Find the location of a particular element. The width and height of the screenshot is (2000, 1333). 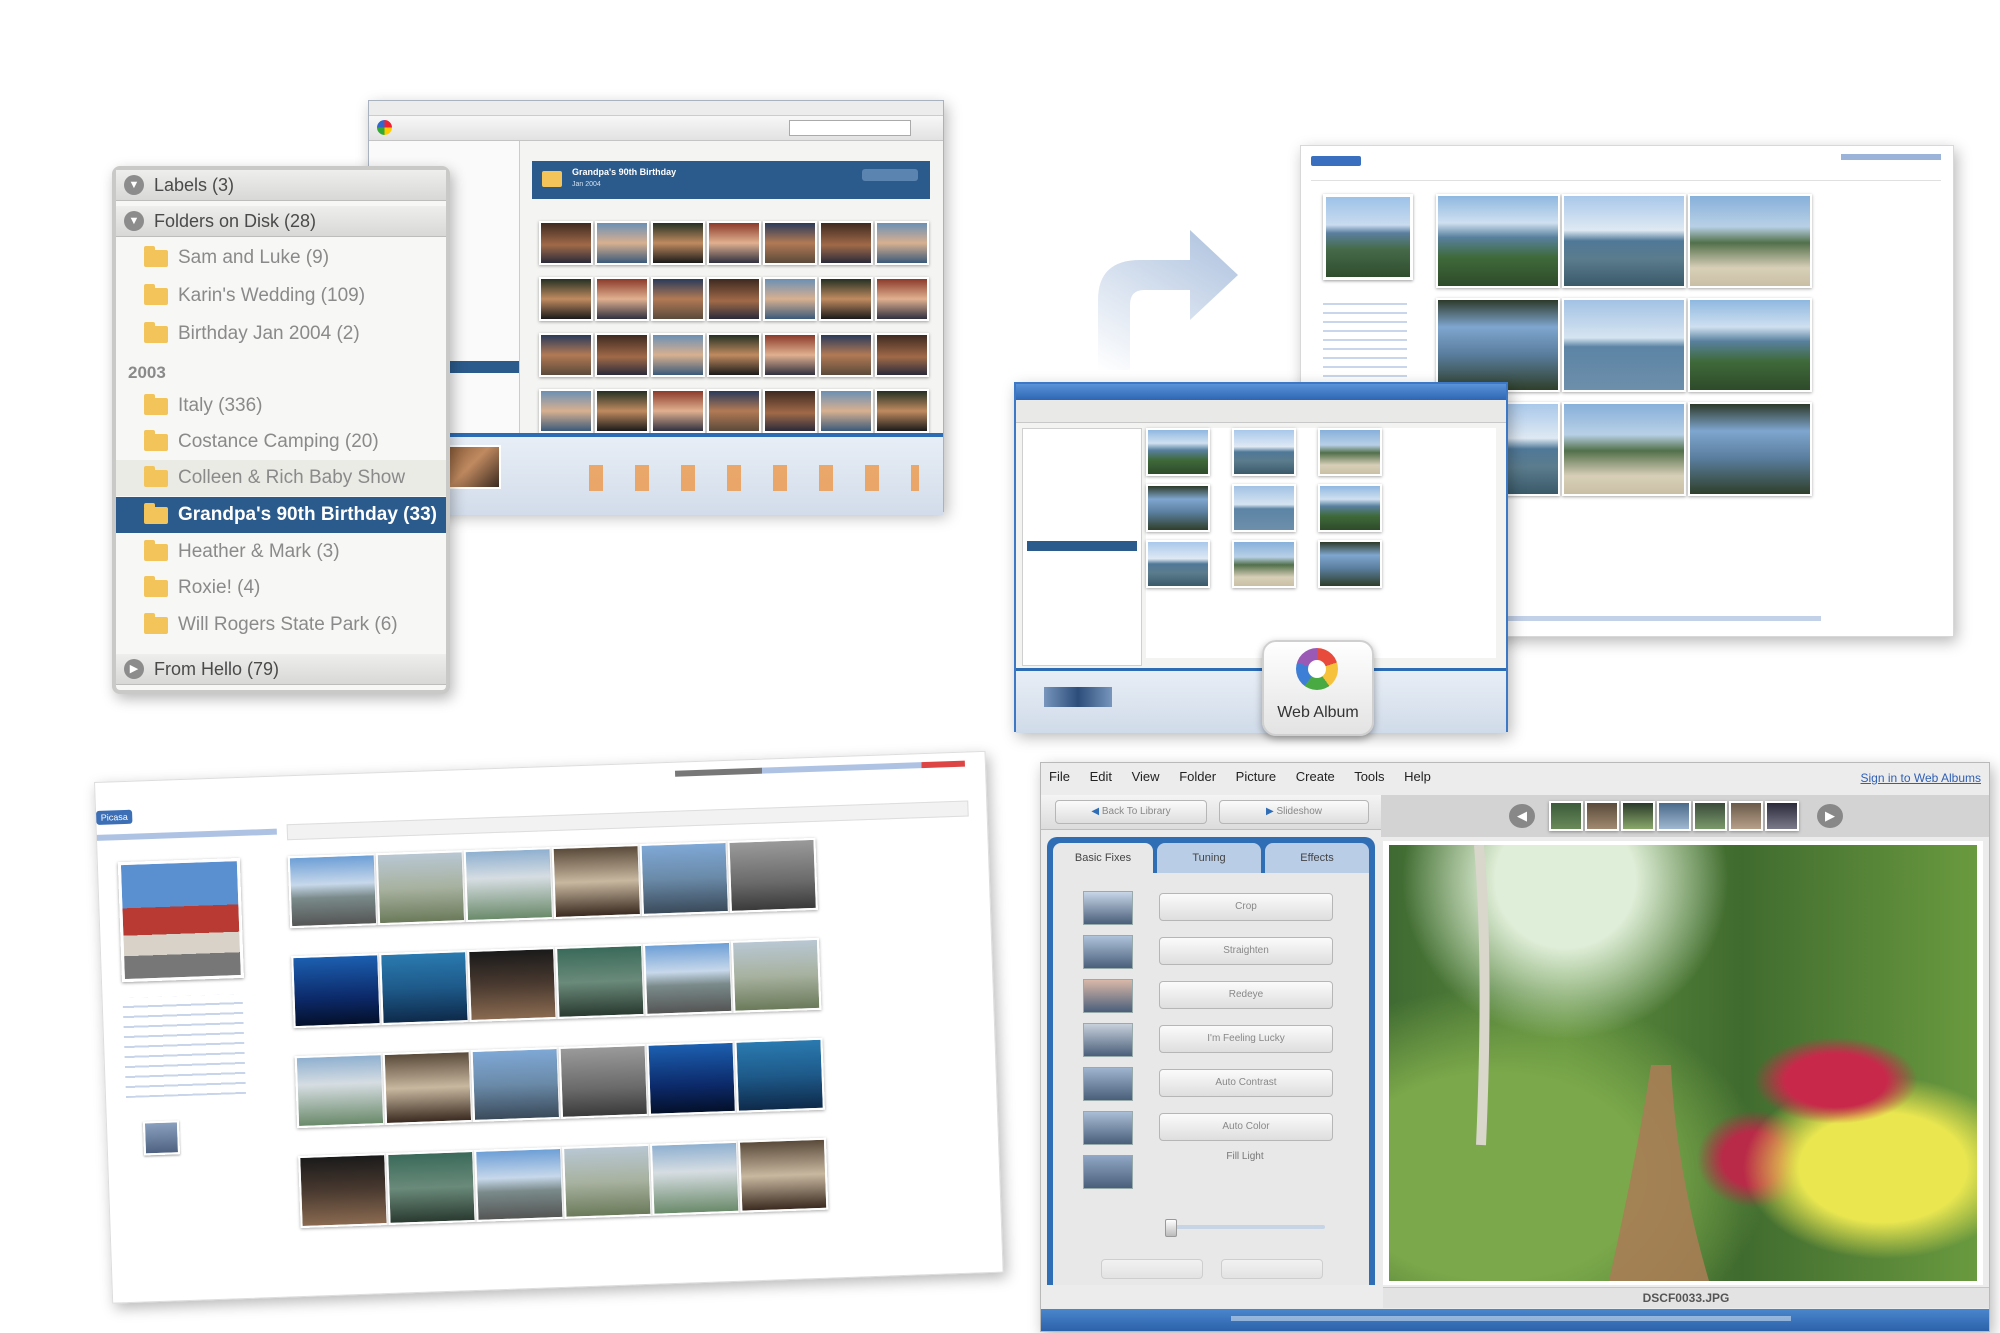

back-to-library-button: ◀ Back To Library is located at coordinates (1131, 812).